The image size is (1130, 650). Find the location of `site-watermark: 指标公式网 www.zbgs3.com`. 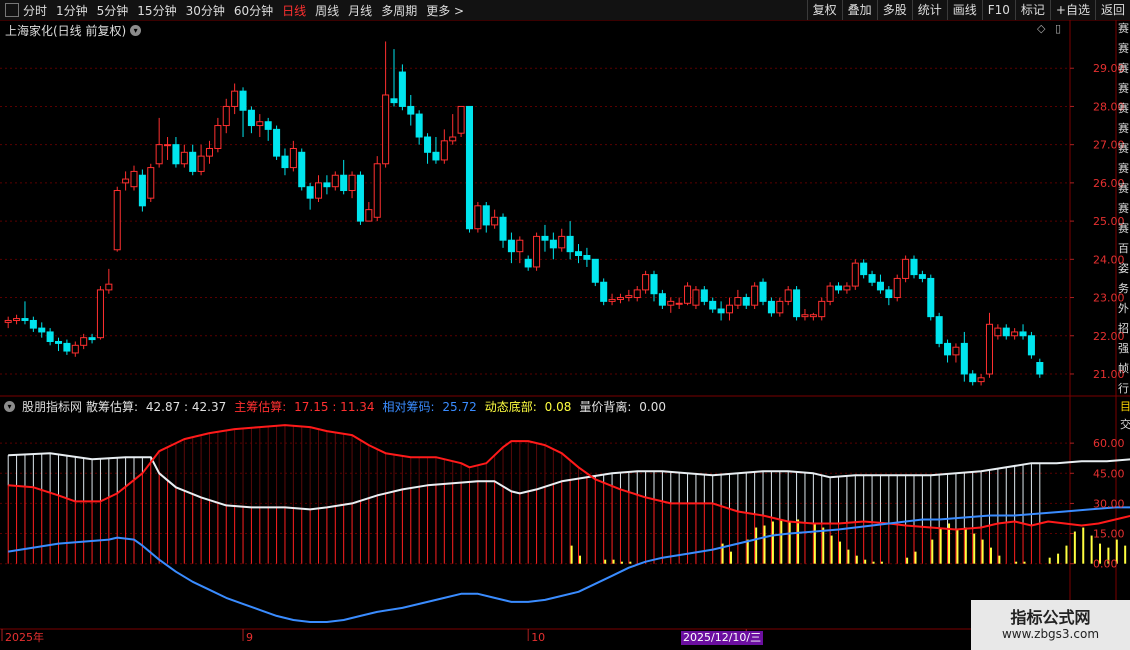

site-watermark: 指标公式网 www.zbgs3.com is located at coordinates (1050, 625).